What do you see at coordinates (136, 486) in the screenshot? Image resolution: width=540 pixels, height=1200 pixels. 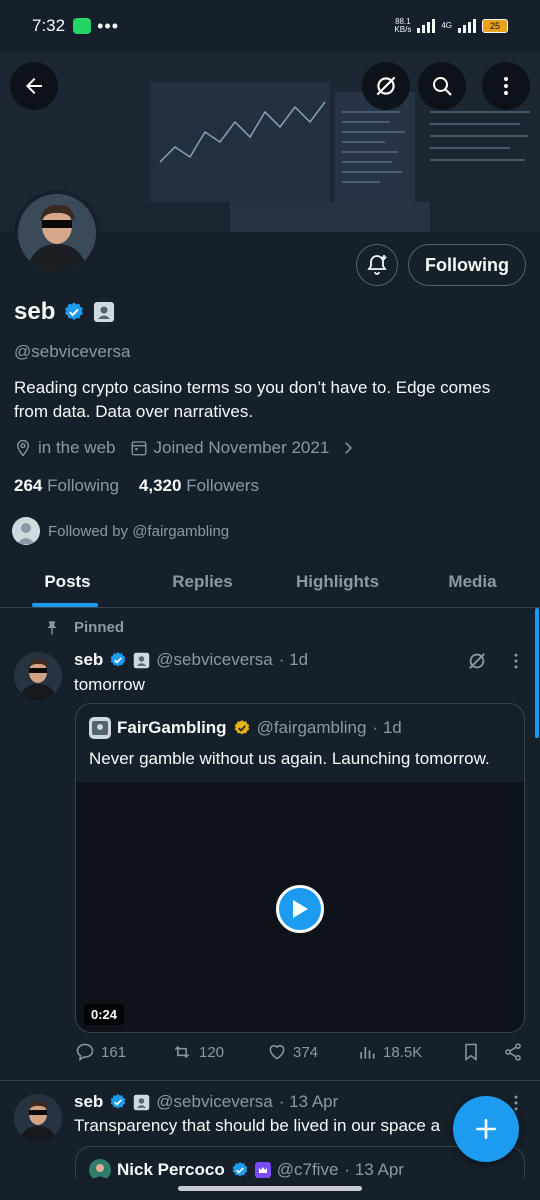 I see `profile-stats: 264 Following 4,320 Followers` at bounding box center [136, 486].